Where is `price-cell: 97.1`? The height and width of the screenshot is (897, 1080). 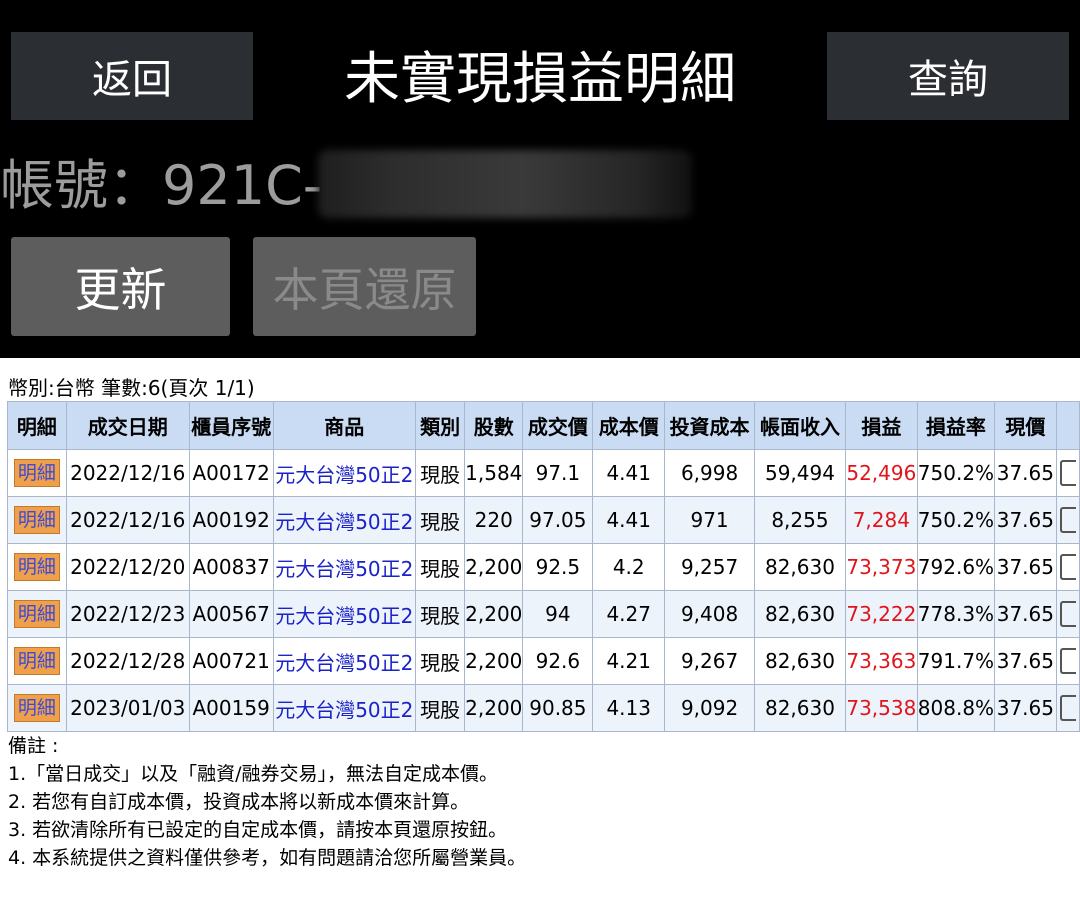
price-cell: 97.1 is located at coordinates (558, 473).